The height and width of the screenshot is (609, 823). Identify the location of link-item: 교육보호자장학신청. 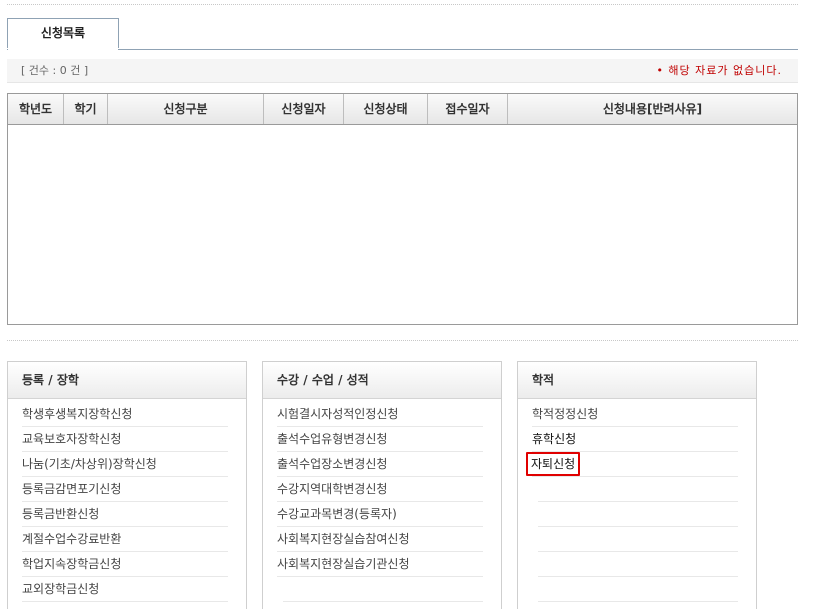
(125, 439).